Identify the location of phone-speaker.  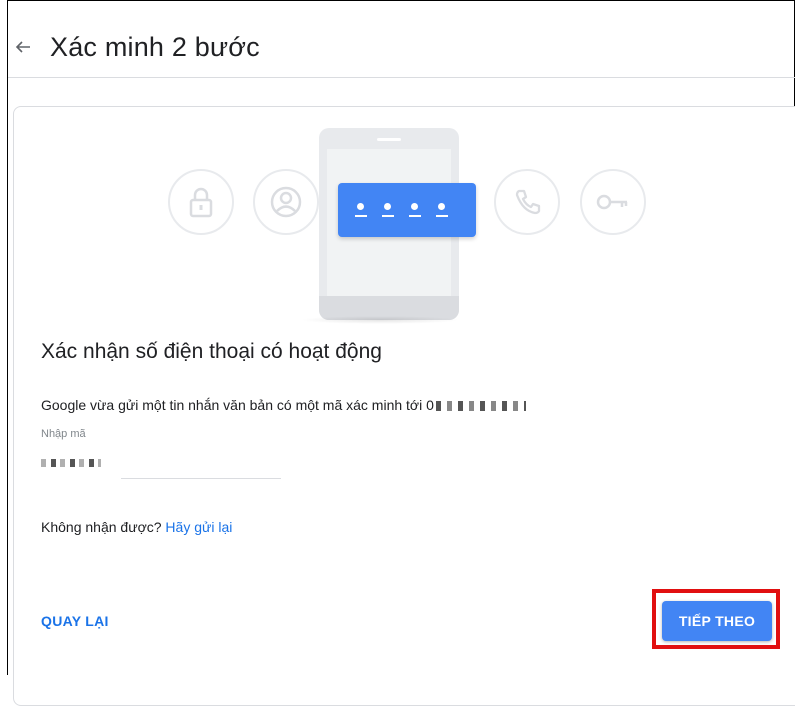
(389, 139).